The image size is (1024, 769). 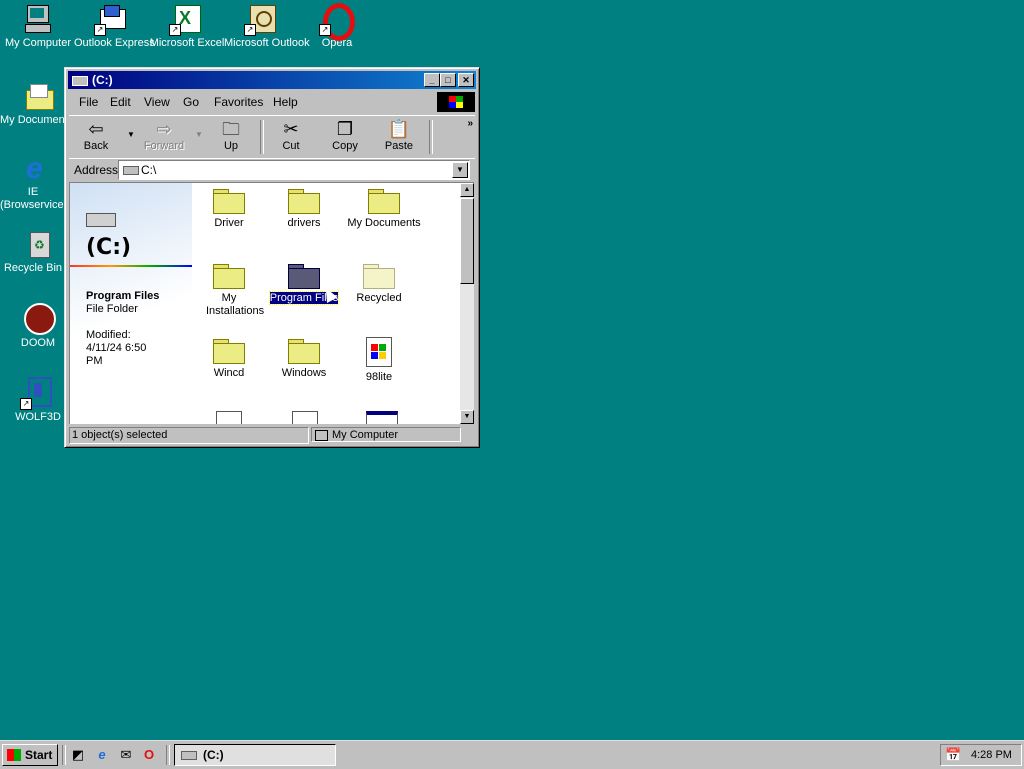 What do you see at coordinates (38, 43) in the screenshot?
I see `desktop-icon-label: My Computer` at bounding box center [38, 43].